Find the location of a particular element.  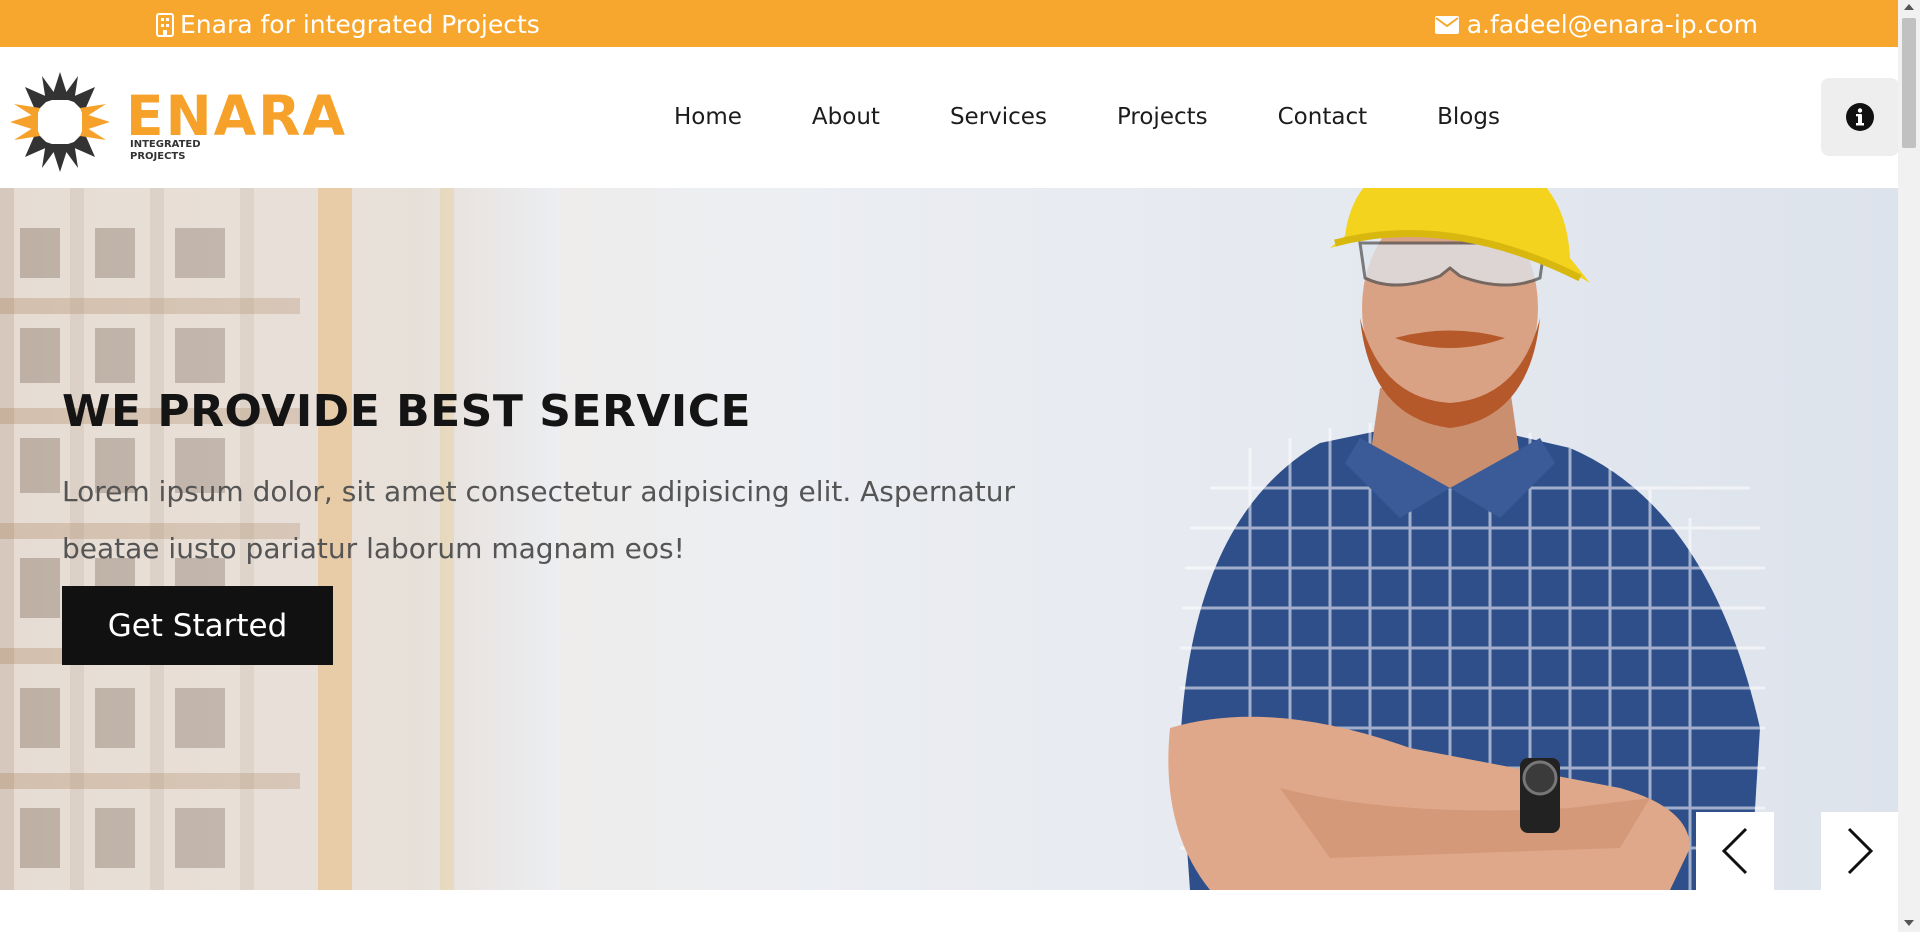

envelope-icon is located at coordinates (1446, 24).